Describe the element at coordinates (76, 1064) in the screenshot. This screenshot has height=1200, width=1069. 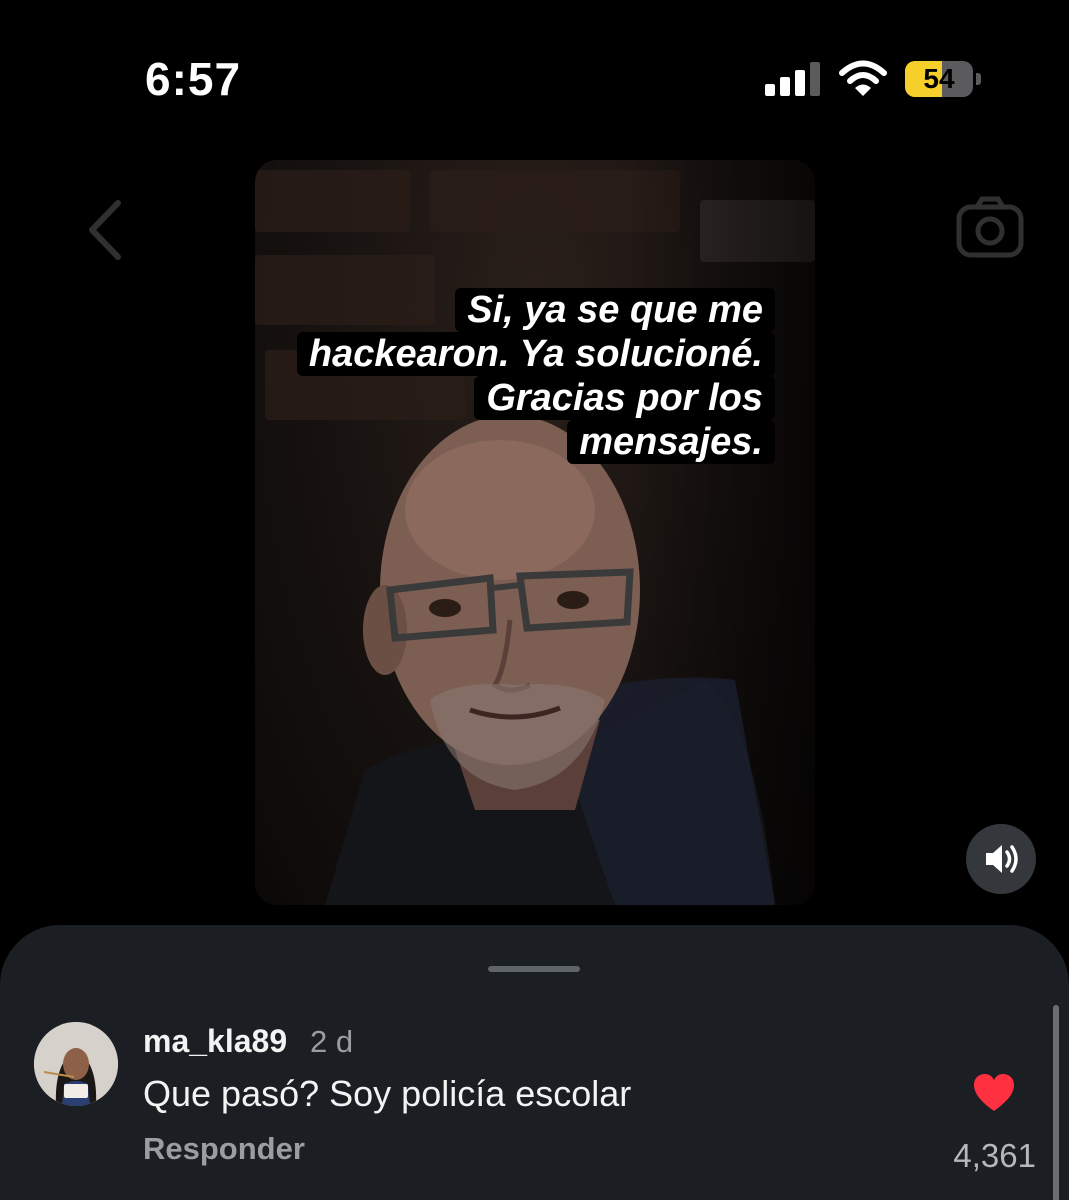
I see `avatar` at that location.